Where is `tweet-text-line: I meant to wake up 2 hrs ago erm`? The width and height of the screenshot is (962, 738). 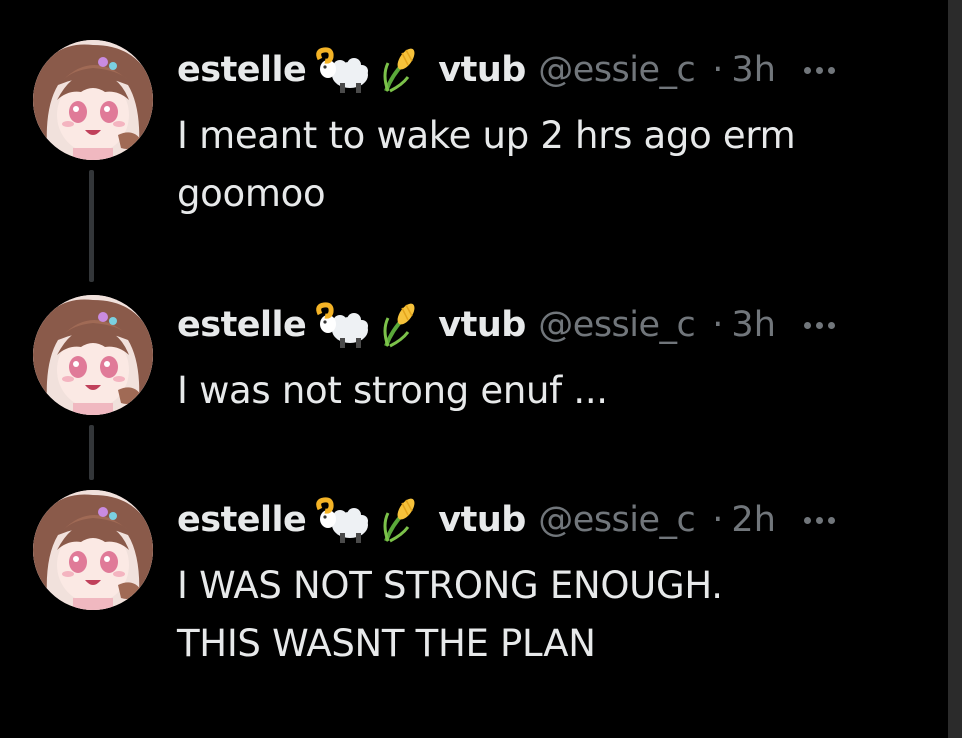
tweet-text-line: I meant to wake up 2 hrs ago erm is located at coordinates (486, 135).